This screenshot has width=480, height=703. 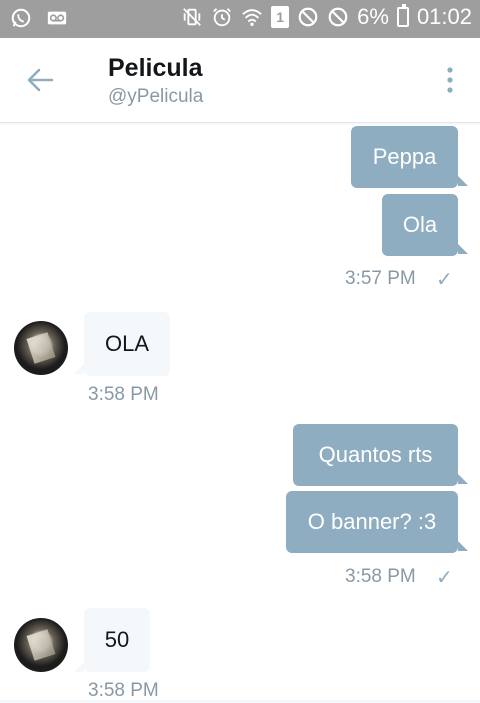 What do you see at coordinates (450, 80) in the screenshot?
I see `more-vertical-icon` at bounding box center [450, 80].